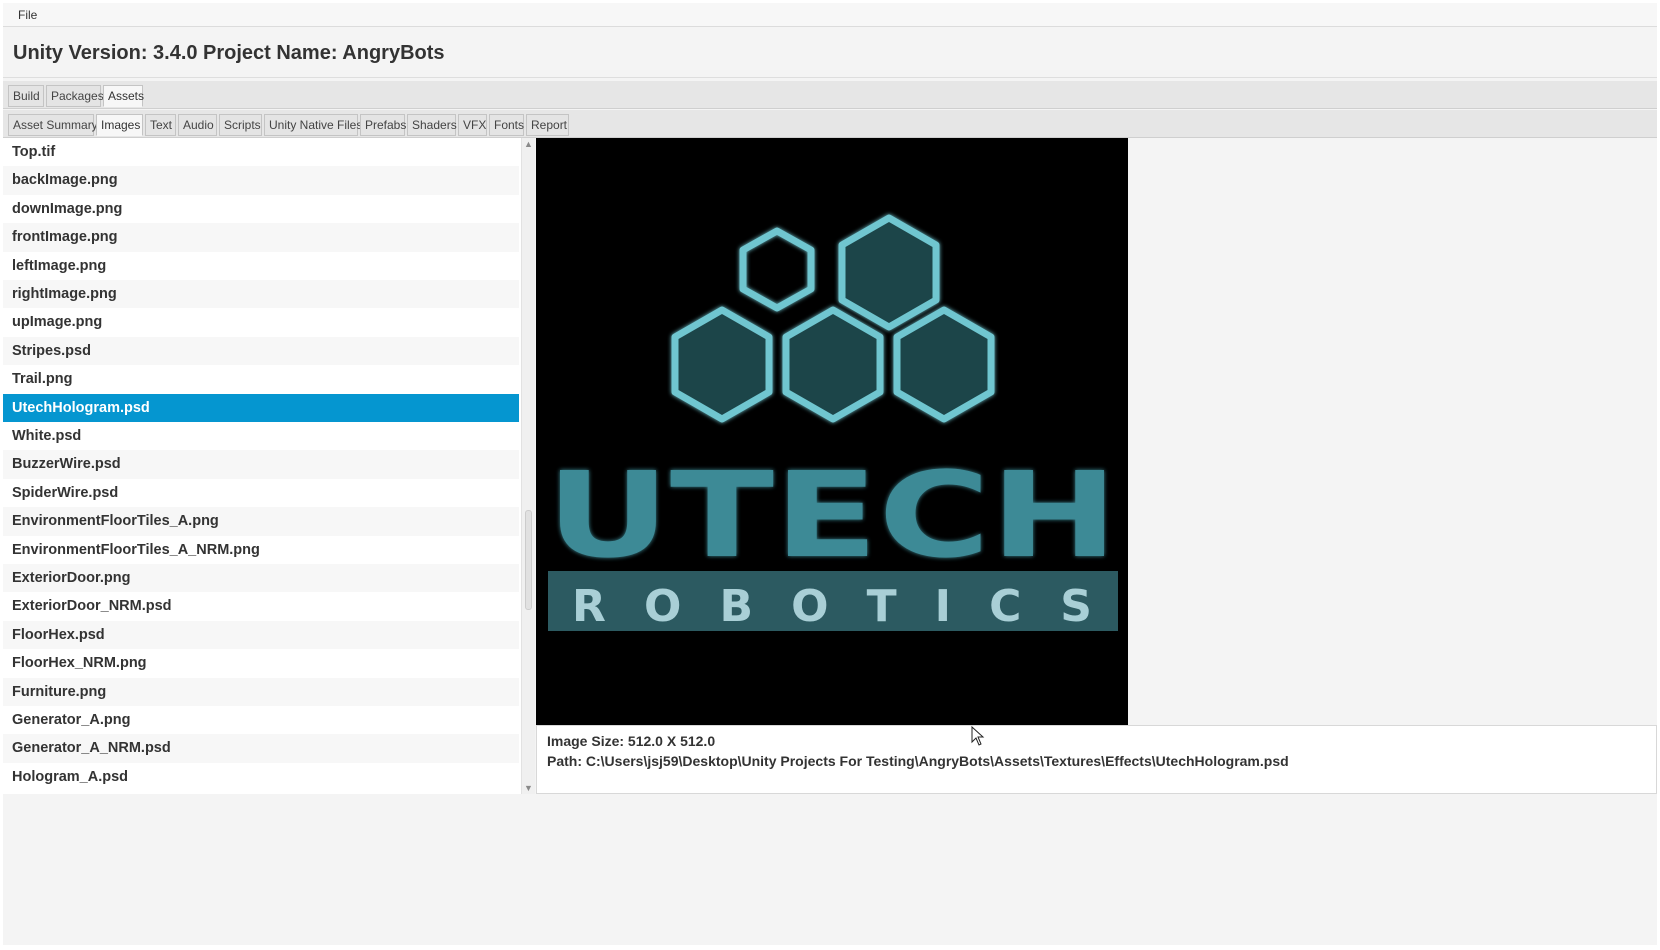 The width and height of the screenshot is (1660, 950). I want to click on tab-shaders: Shaders, so click(432, 125).